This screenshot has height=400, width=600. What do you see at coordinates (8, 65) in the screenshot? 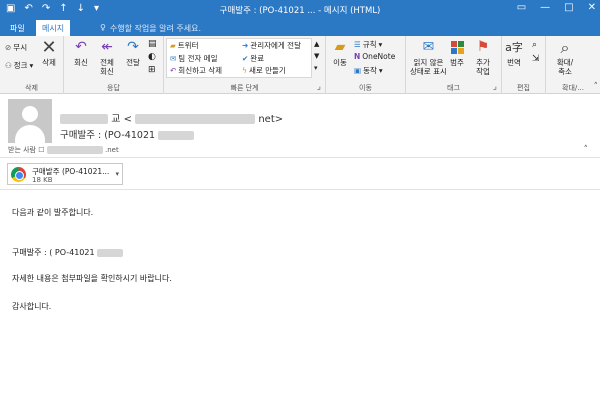
I see `junk-icon: ⚇` at bounding box center [8, 65].